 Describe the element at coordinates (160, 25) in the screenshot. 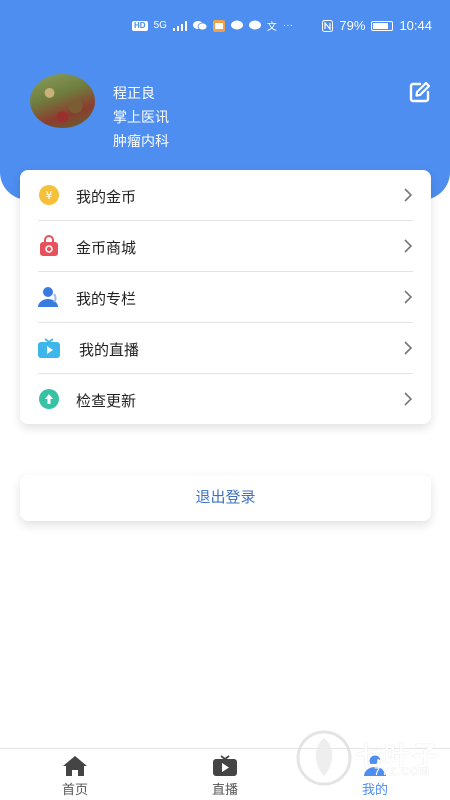

I see `signal-label: 5G` at that location.